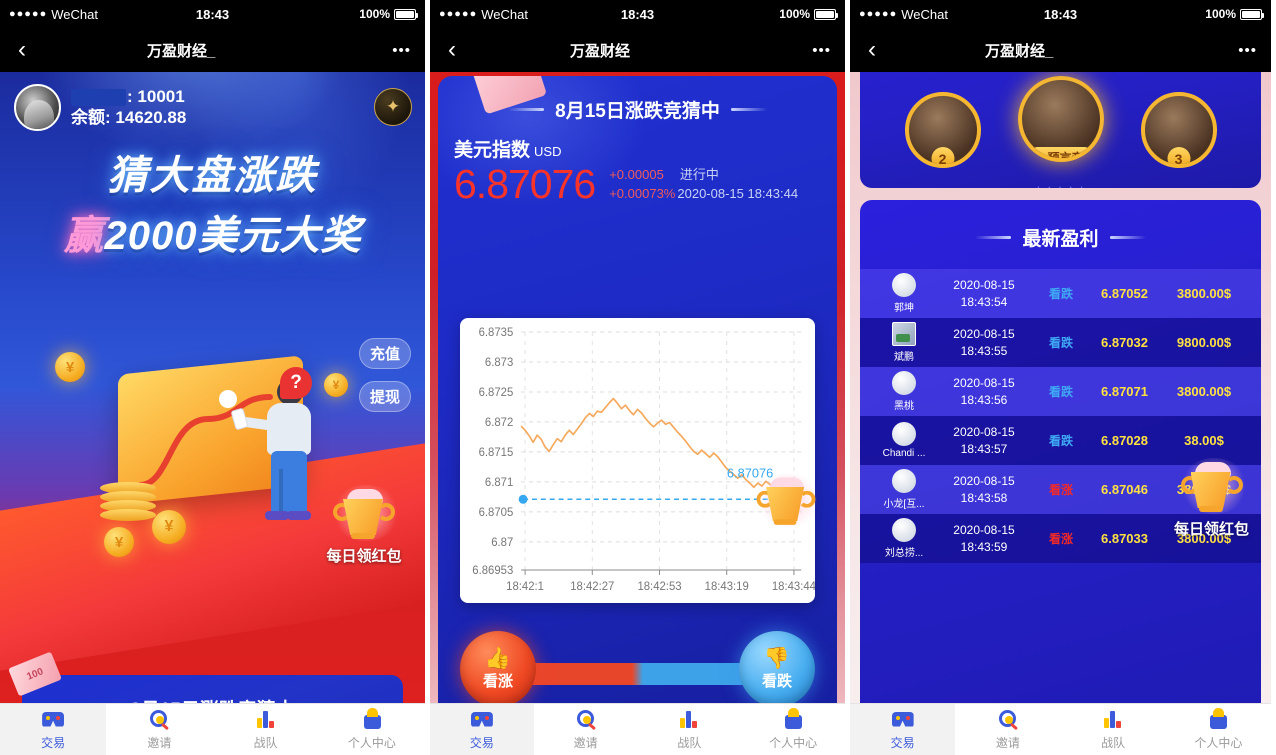  Describe the element at coordinates (600, 51) in the screenshot. I see `page-title: 万盈财经` at that location.